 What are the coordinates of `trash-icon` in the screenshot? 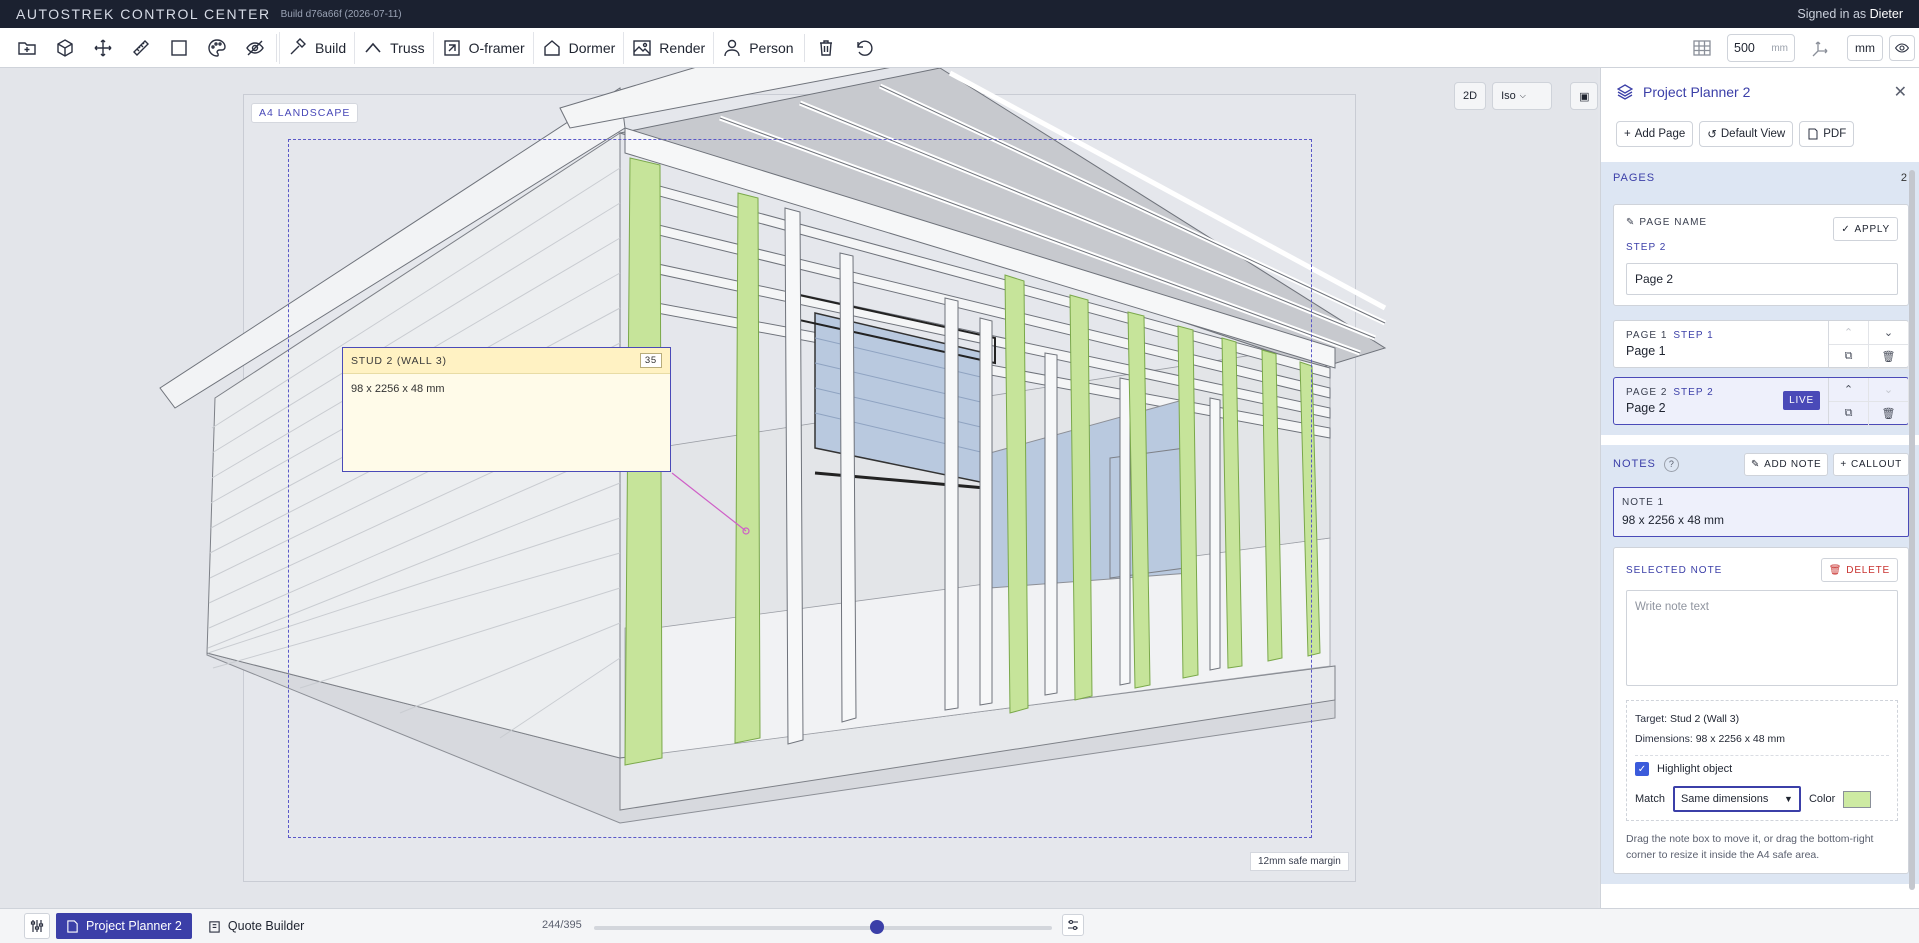 It's located at (826, 48).